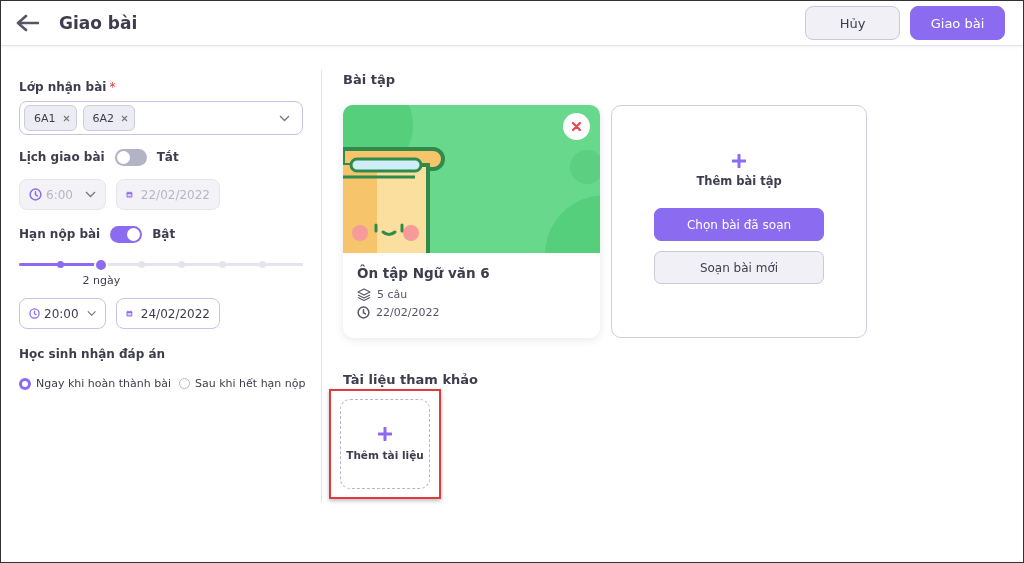  Describe the element at coordinates (50, 118) in the screenshot. I see `class-tag: 6A1` at that location.